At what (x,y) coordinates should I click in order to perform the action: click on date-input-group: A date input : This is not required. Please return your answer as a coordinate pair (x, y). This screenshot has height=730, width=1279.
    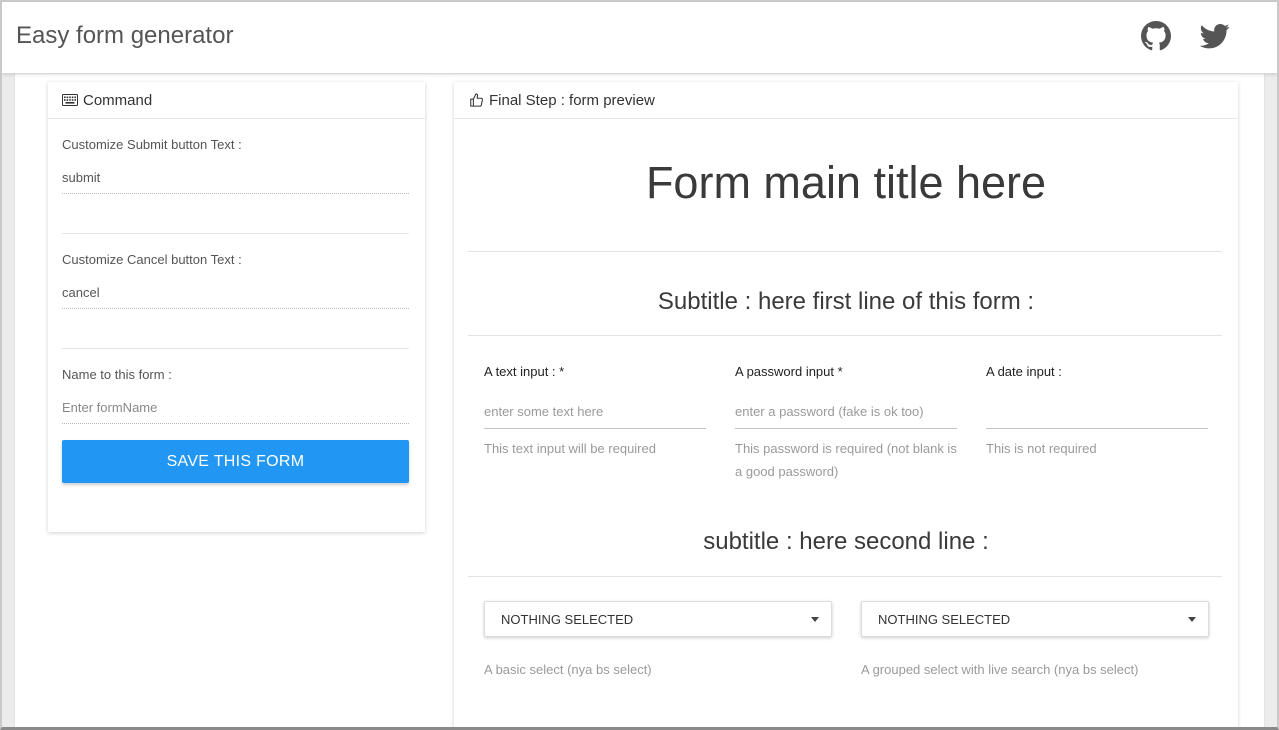
    Looking at the image, I should click on (1097, 412).